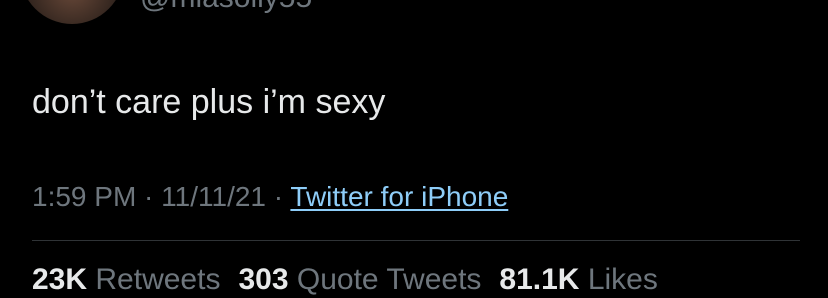 The height and width of the screenshot is (298, 828). I want to click on avatar, so click(72, 12).